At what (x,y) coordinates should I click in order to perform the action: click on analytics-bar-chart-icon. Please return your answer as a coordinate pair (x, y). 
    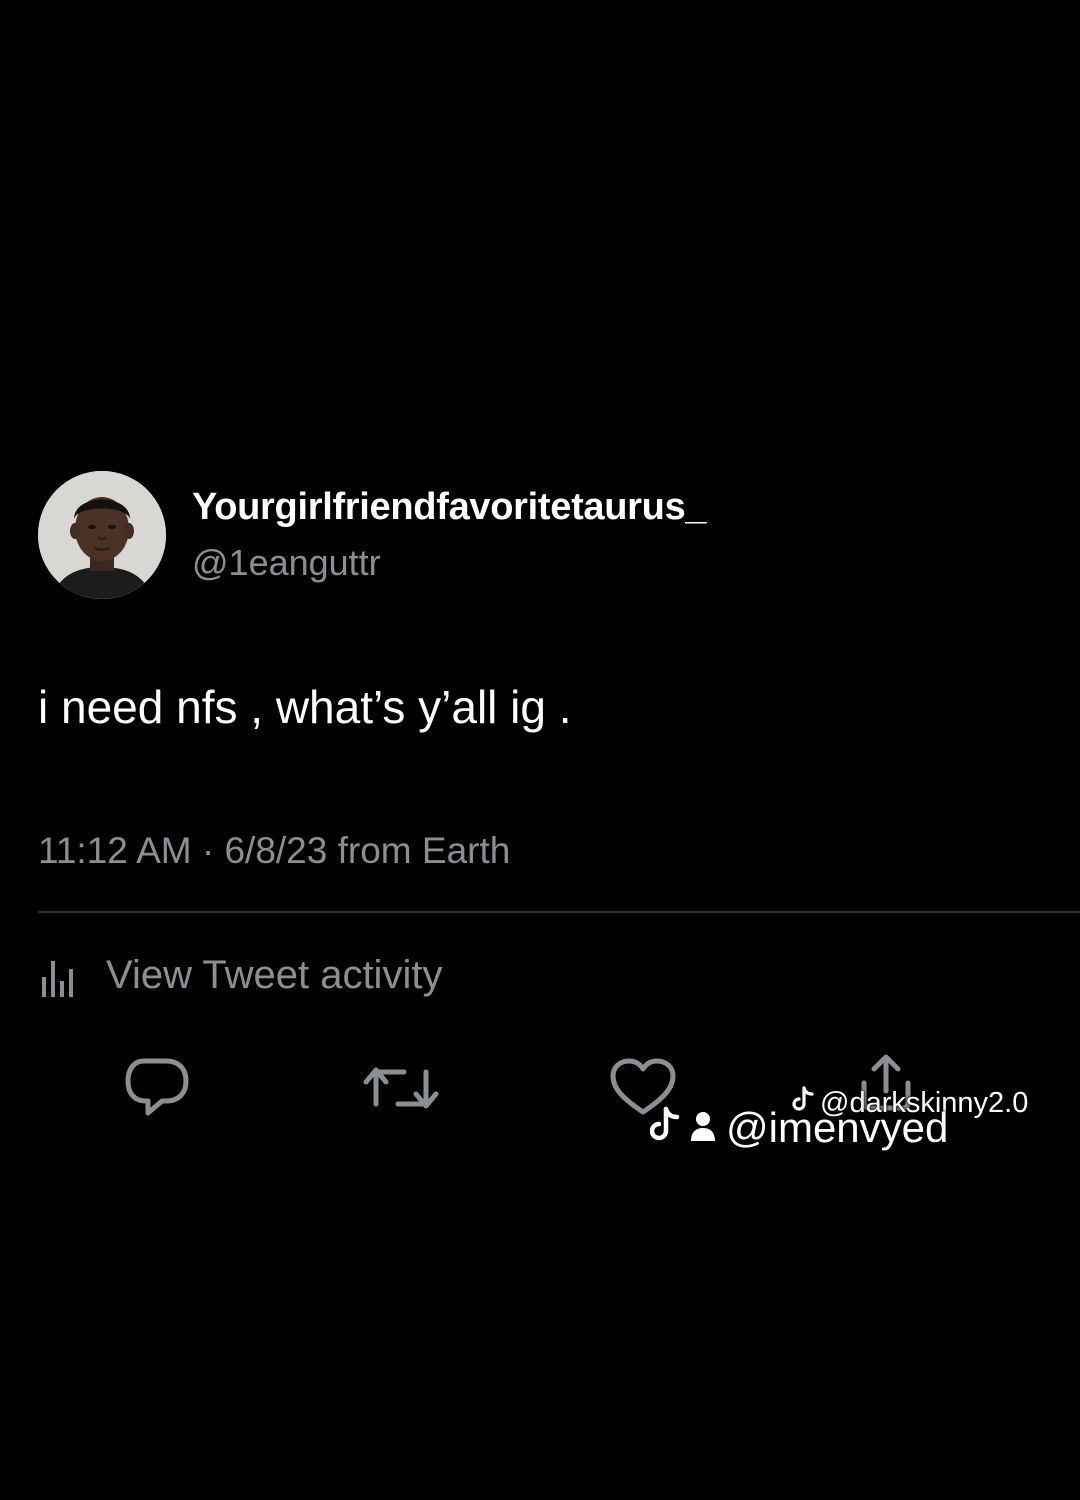
    Looking at the image, I should click on (62, 975).